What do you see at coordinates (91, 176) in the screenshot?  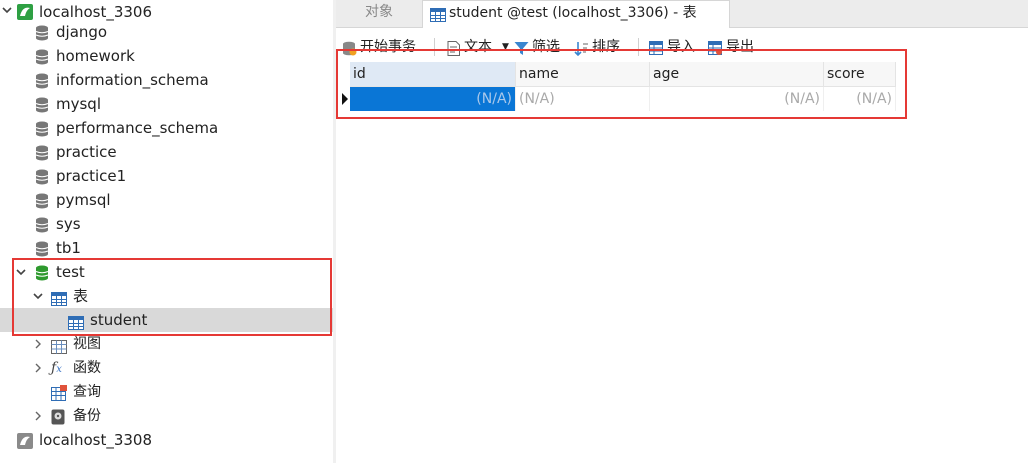 I see `db-label: practice1` at bounding box center [91, 176].